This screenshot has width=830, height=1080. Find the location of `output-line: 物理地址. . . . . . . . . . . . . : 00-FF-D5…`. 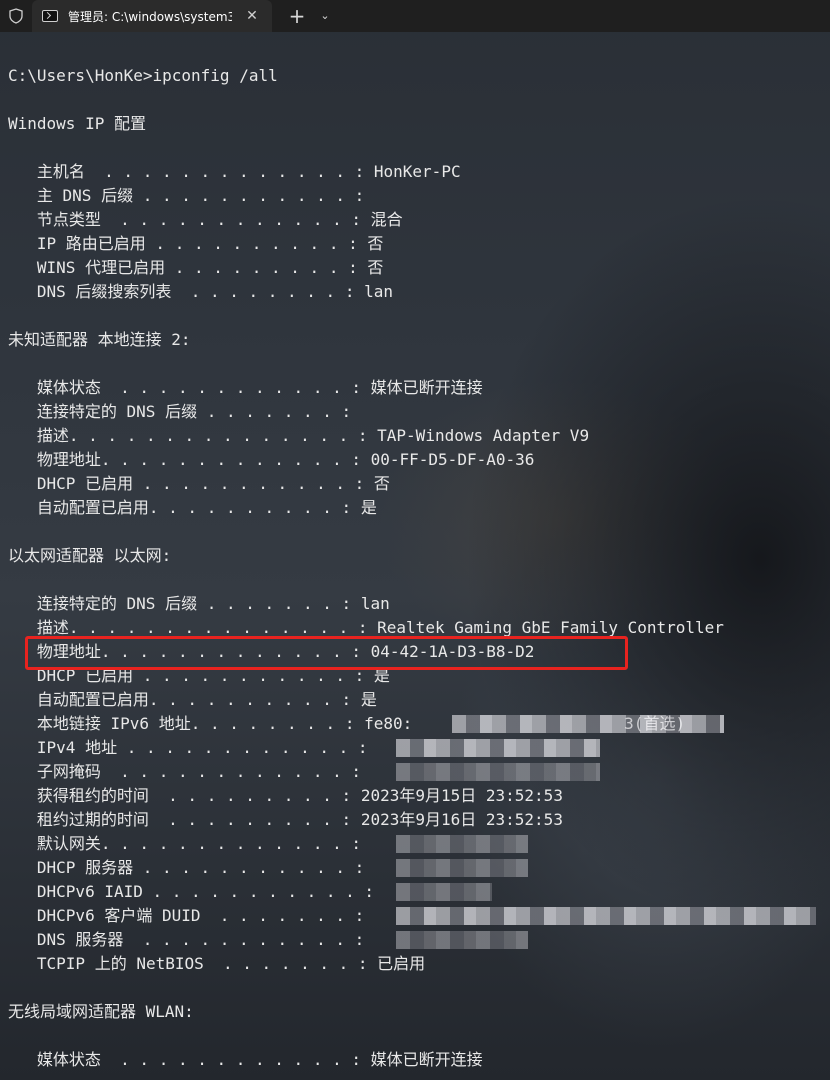

output-line: 物理地址. . . . . . . . . . . . . : 00-FF-D5… is located at coordinates (271, 459).